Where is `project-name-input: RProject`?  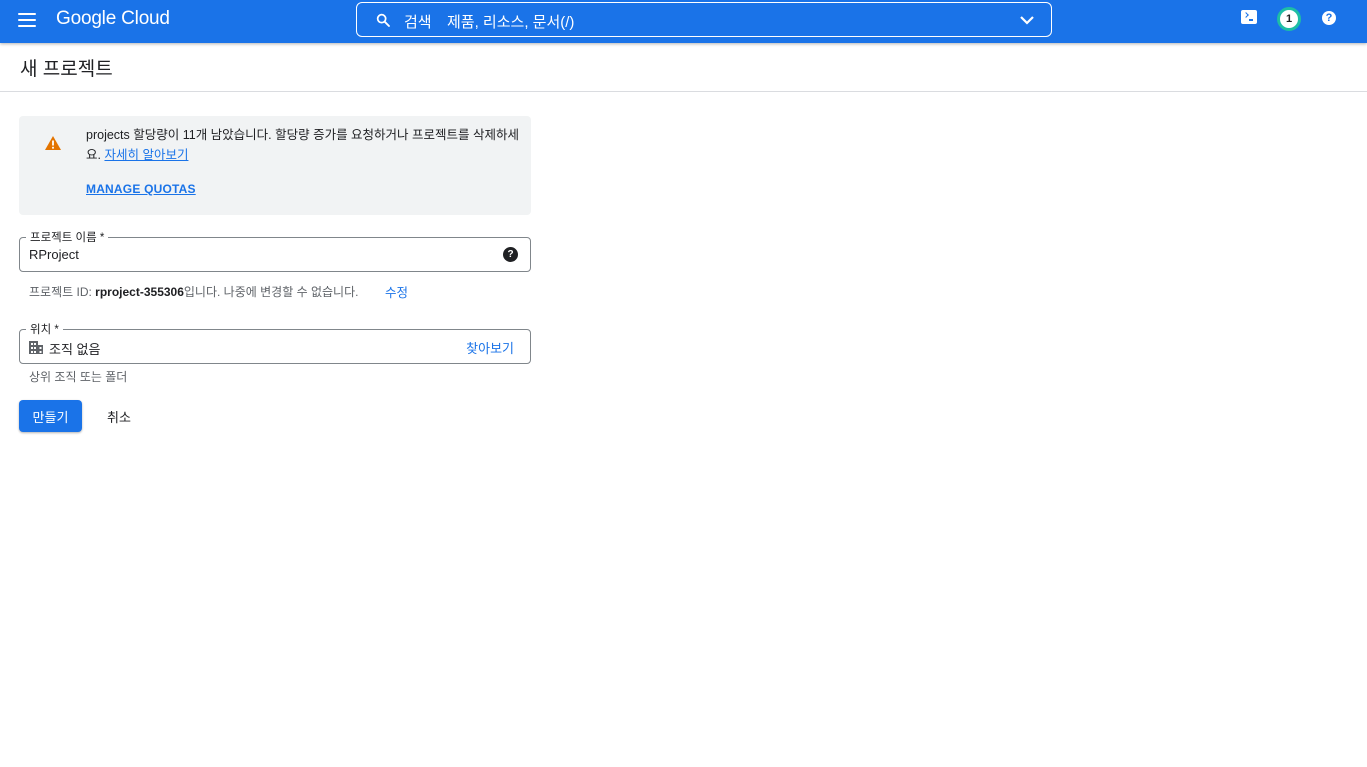
project-name-input: RProject is located at coordinates (54, 254).